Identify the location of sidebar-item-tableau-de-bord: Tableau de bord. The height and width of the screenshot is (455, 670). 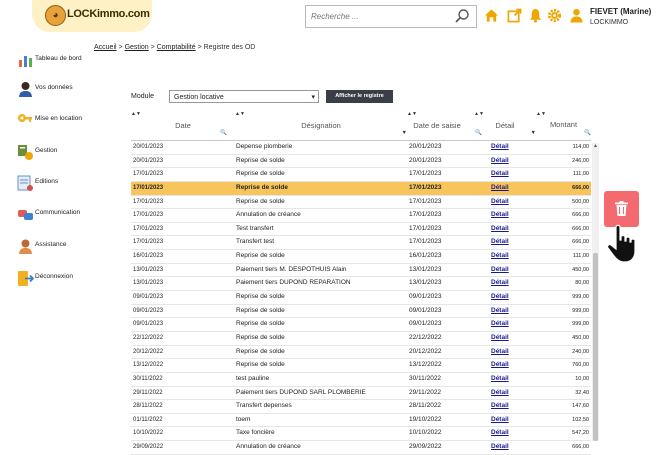
(65, 62).